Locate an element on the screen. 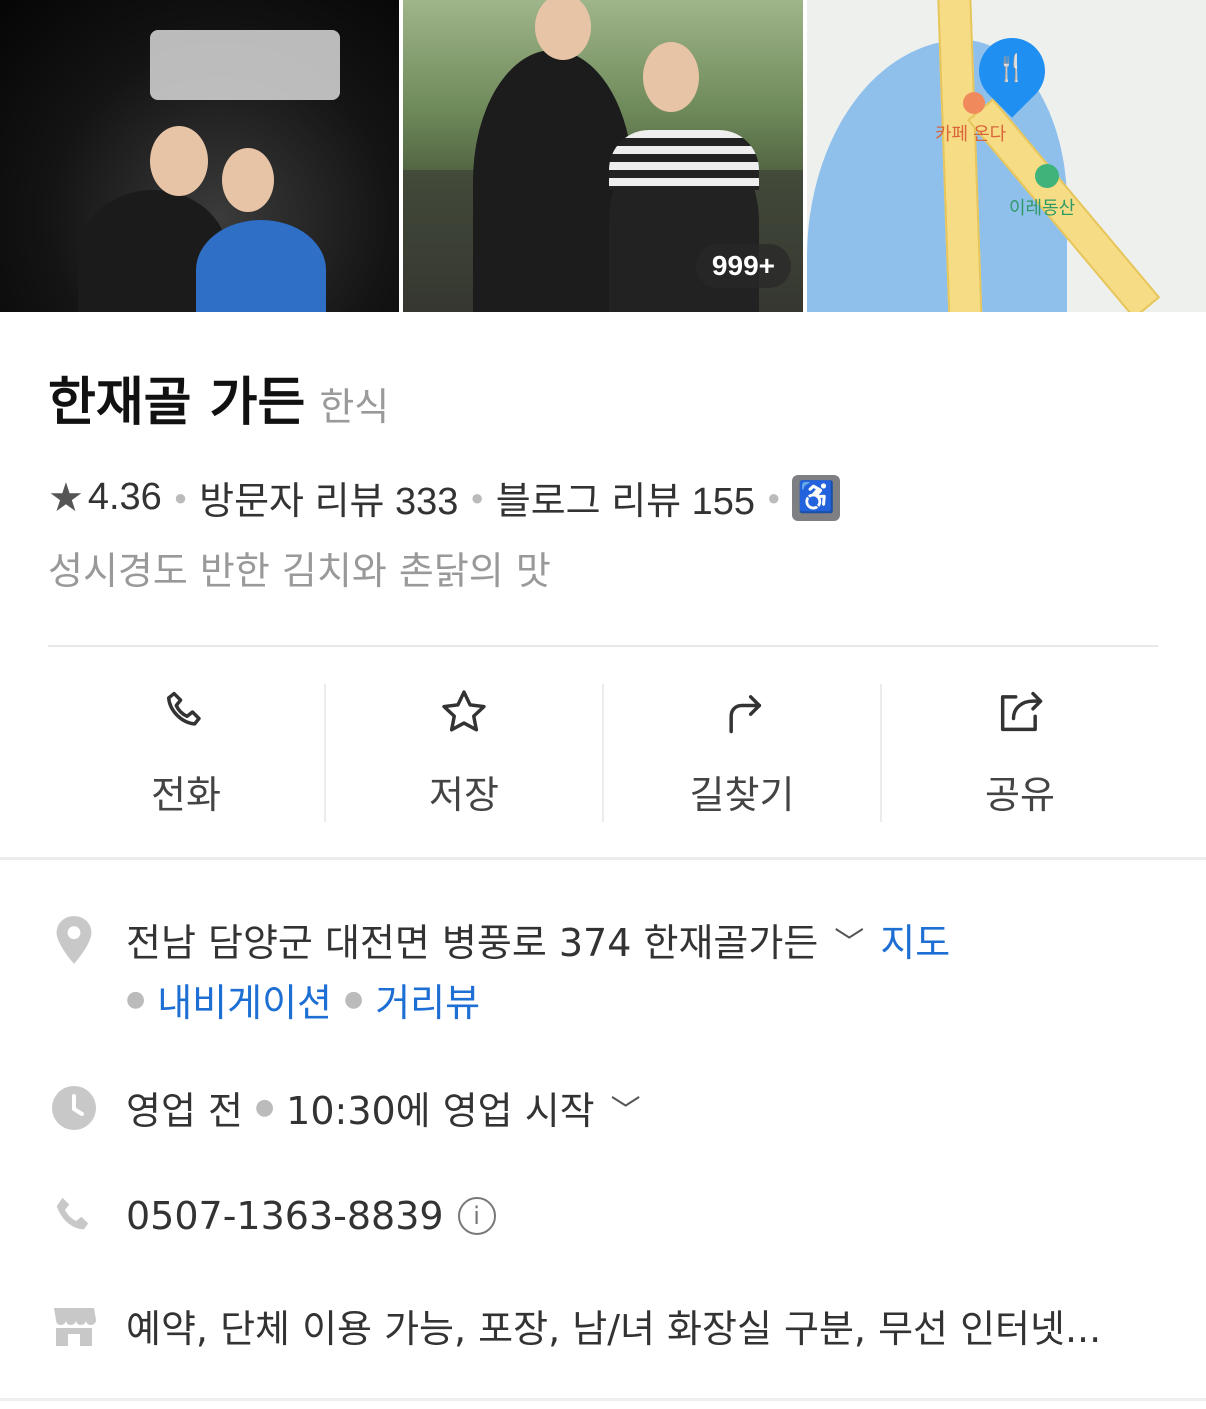  map-label-cafe: 카페 온다 is located at coordinates (971, 134).